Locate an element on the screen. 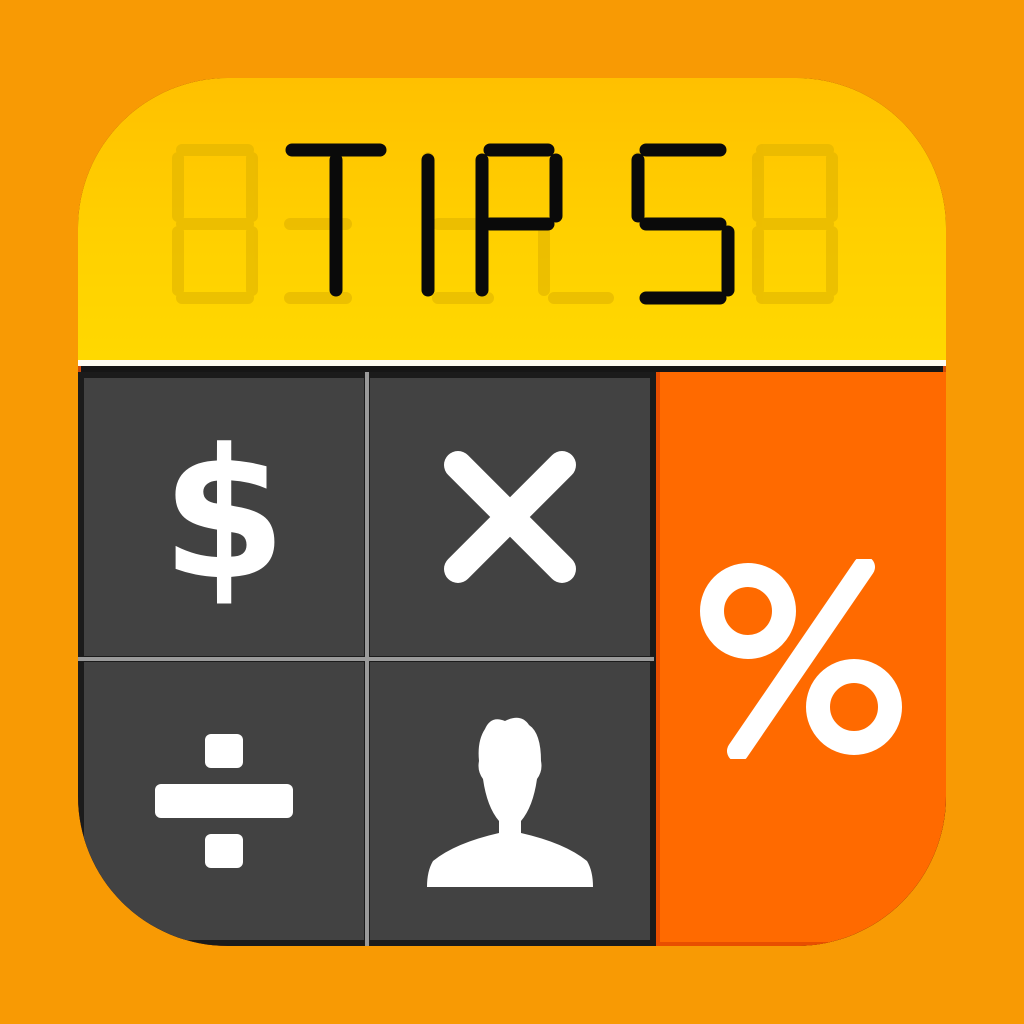 This screenshot has height=1024, width=1024. lcd-lit-segments is located at coordinates (510, 224).